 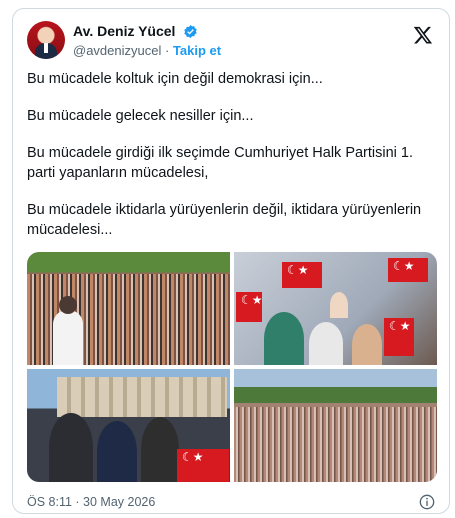 I want to click on info-icon, so click(x=427, y=502).